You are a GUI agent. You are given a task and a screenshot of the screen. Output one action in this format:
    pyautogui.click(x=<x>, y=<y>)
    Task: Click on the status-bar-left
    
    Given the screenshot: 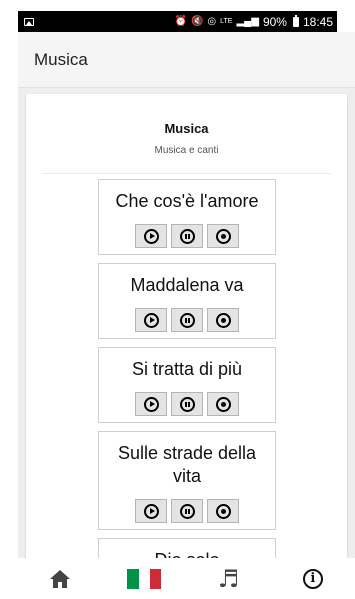 What is the action you would take?
    pyautogui.click(x=29, y=21)
    